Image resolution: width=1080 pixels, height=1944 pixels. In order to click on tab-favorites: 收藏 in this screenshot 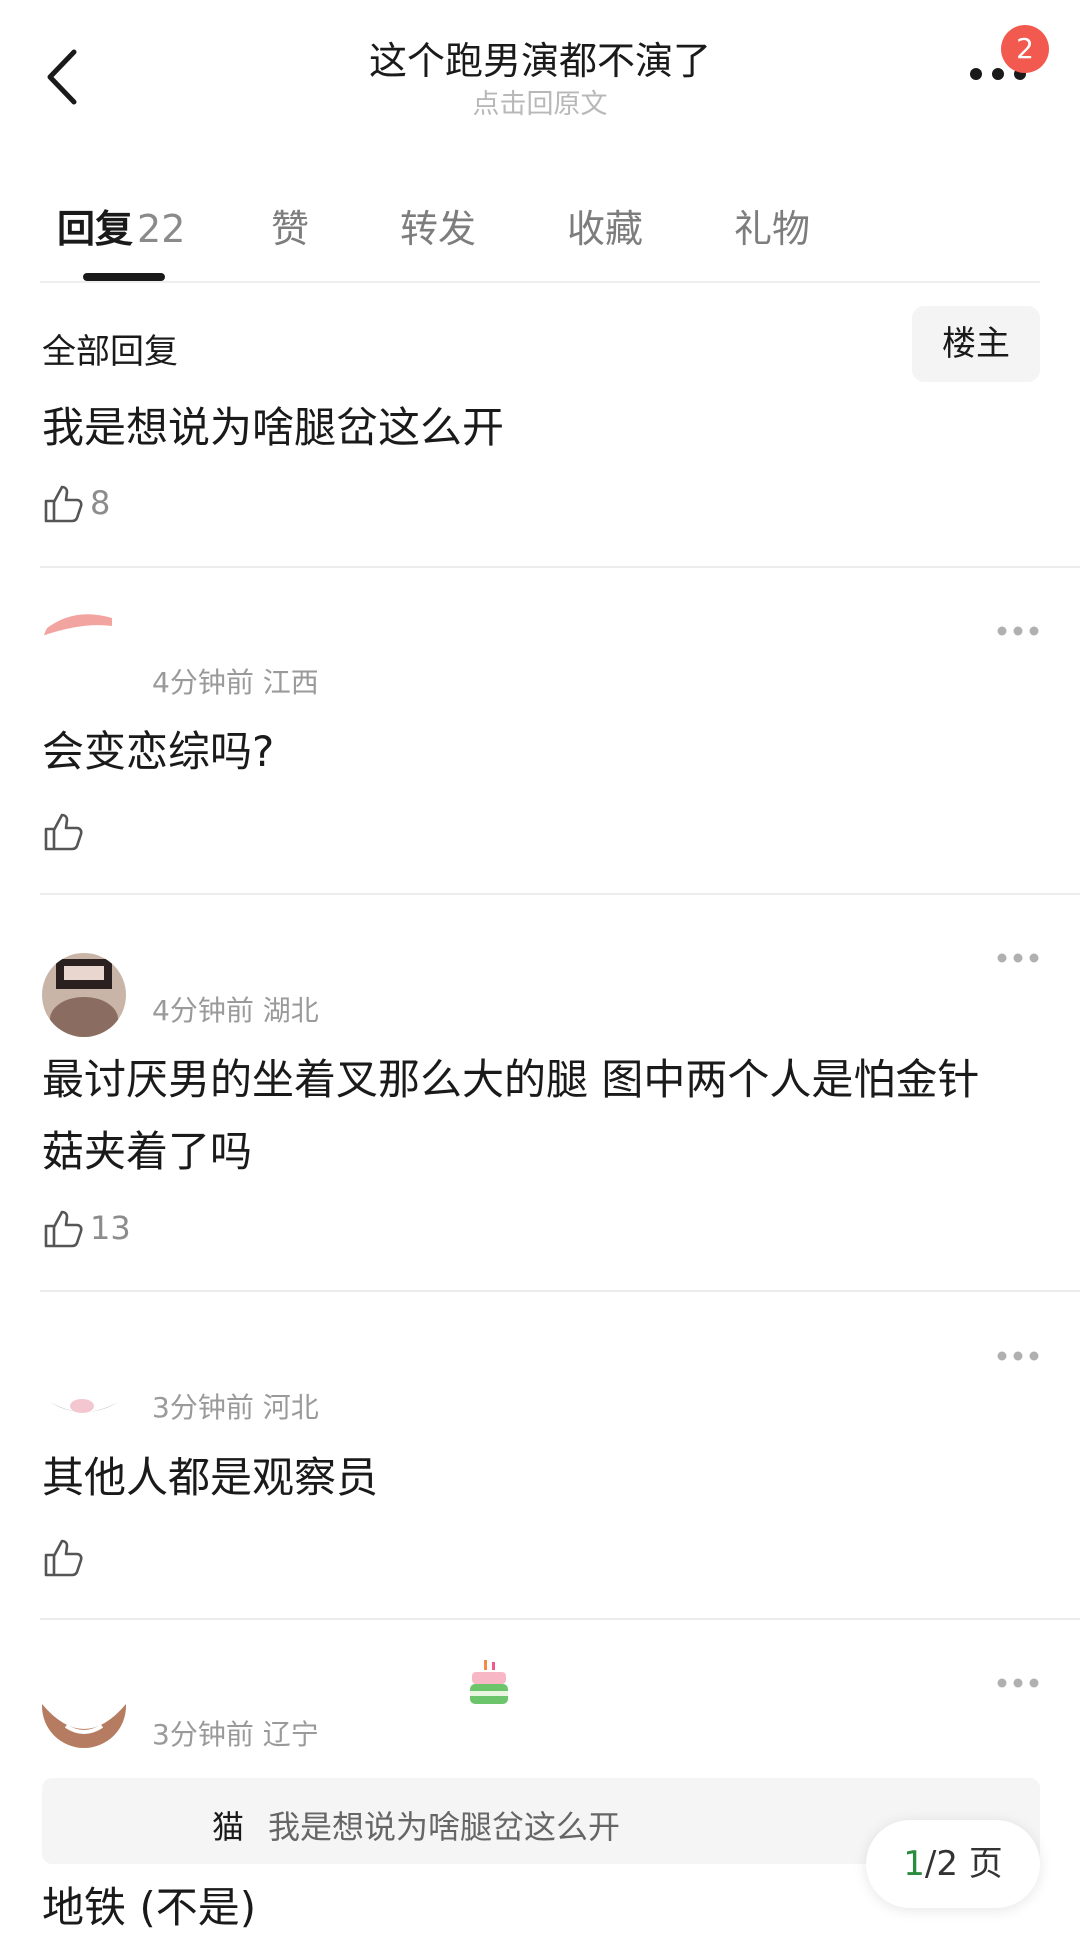, I will do `click(605, 225)`.